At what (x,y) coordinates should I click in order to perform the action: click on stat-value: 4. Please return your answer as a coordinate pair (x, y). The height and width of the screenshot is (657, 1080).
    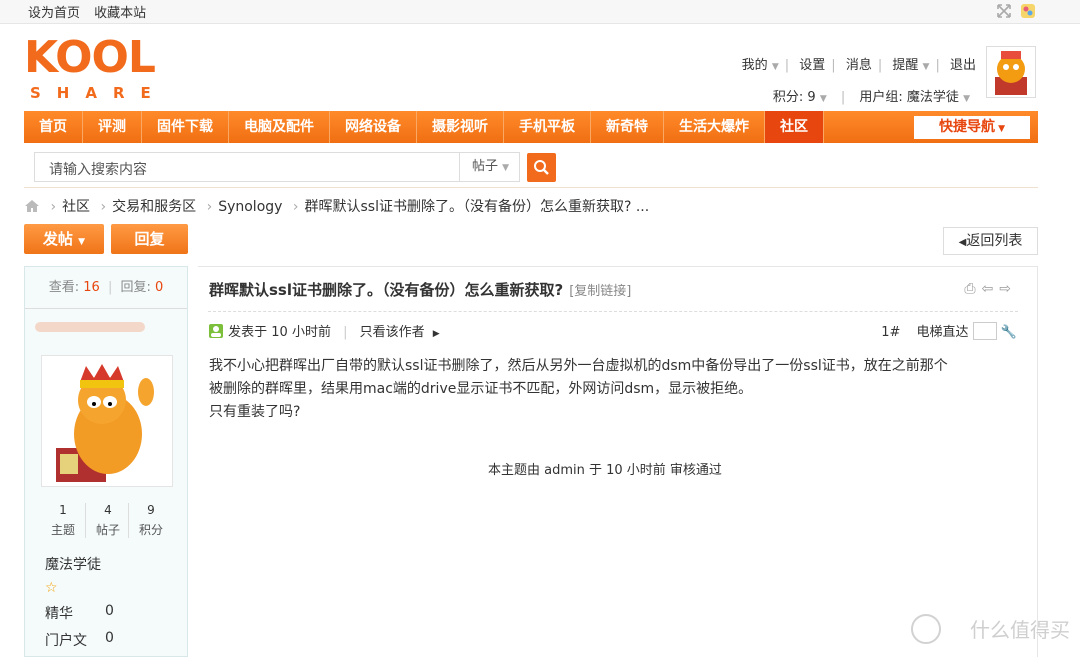
    Looking at the image, I should click on (108, 510).